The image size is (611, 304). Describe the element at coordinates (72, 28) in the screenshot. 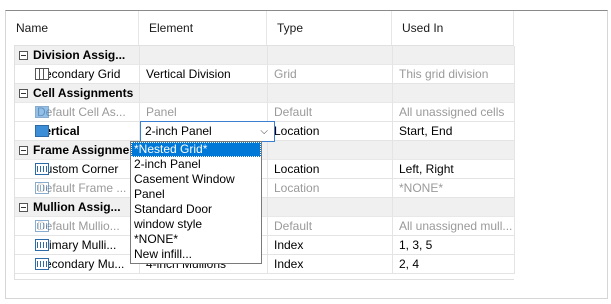

I see `column-header-name: Name` at that location.